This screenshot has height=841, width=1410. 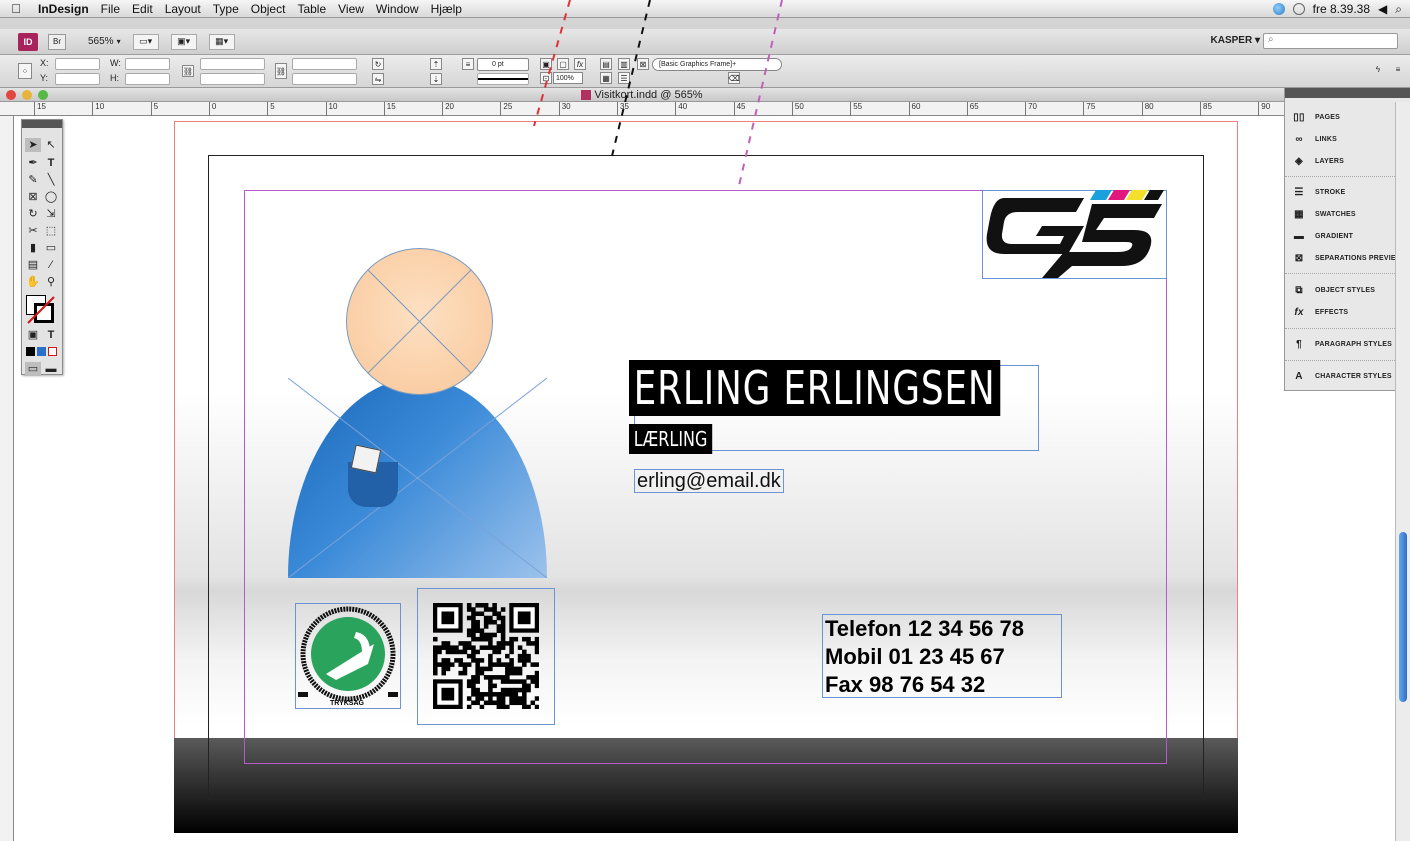 I want to click on object-styles-icon: ⧉, so click(x=1299, y=290).